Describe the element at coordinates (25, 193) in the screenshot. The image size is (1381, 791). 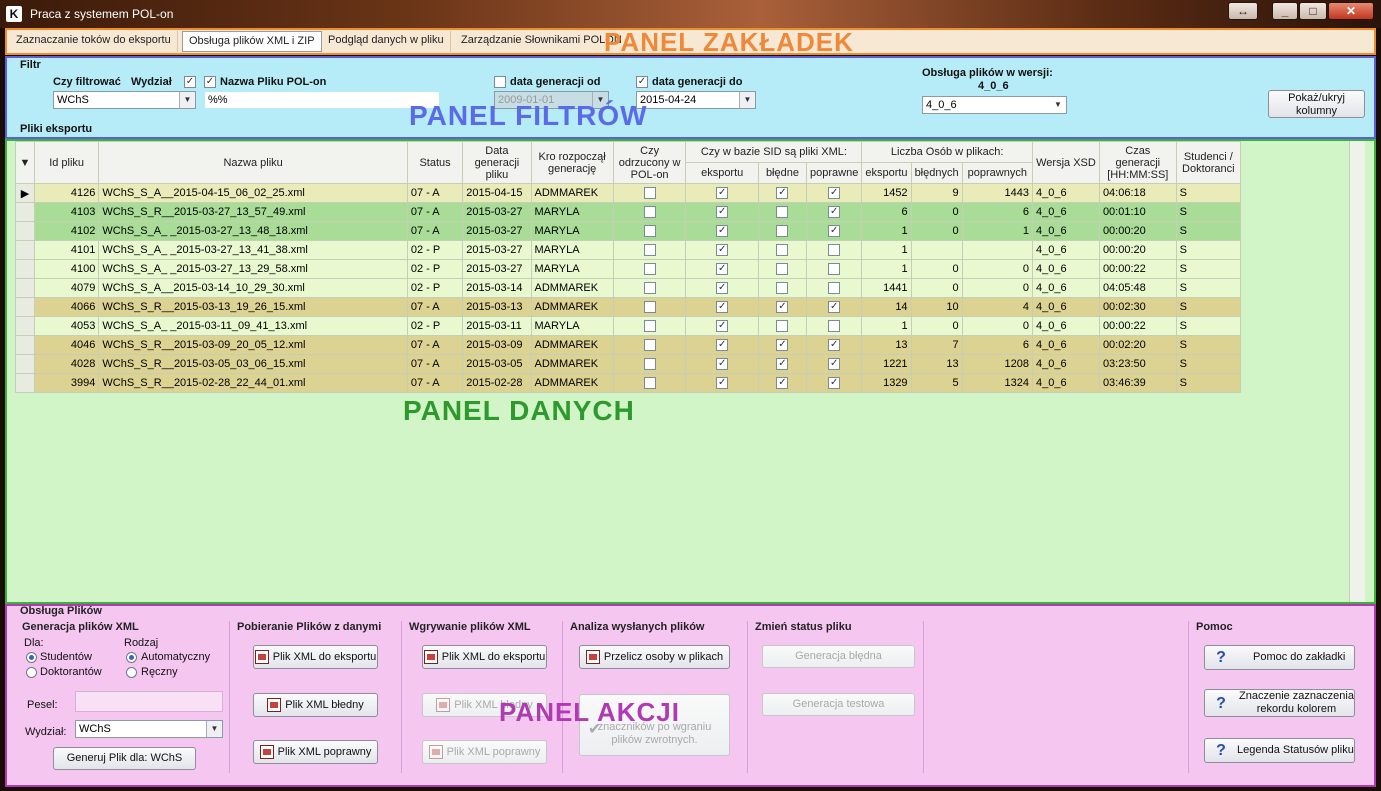
I see `row-selector: ▶` at that location.